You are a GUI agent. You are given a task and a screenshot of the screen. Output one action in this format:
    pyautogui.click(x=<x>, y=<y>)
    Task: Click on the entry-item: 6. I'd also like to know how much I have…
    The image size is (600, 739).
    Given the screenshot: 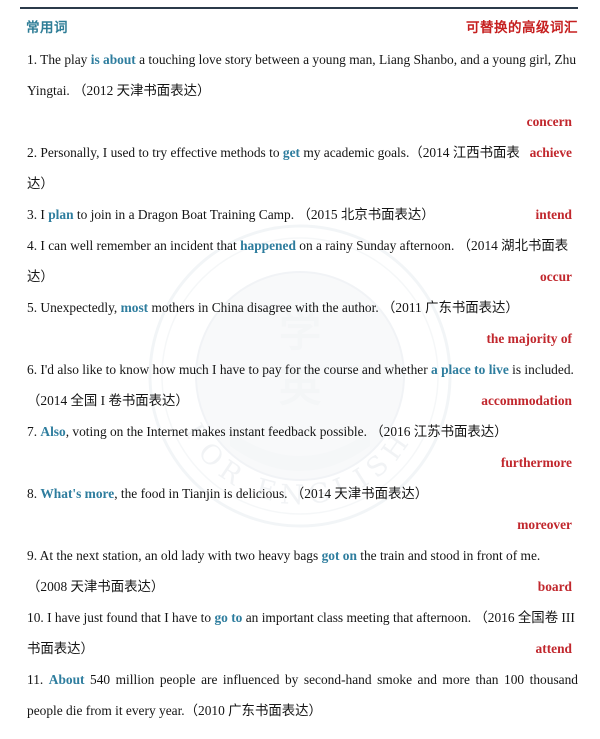 What is the action you would take?
    pyautogui.click(x=300, y=385)
    